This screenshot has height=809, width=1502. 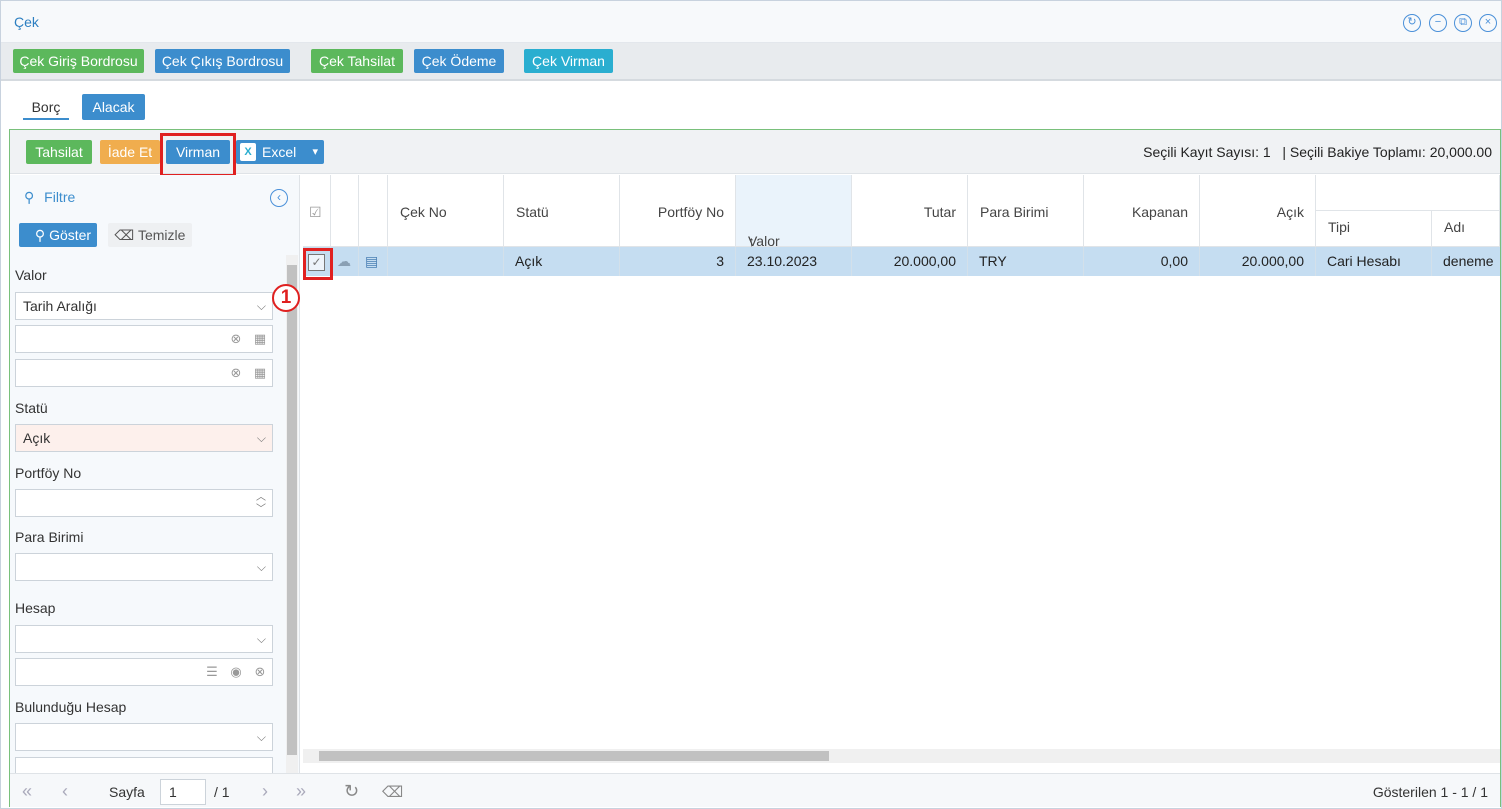 What do you see at coordinates (48, 473) in the screenshot?
I see `portfoy-label: Portföy No` at bounding box center [48, 473].